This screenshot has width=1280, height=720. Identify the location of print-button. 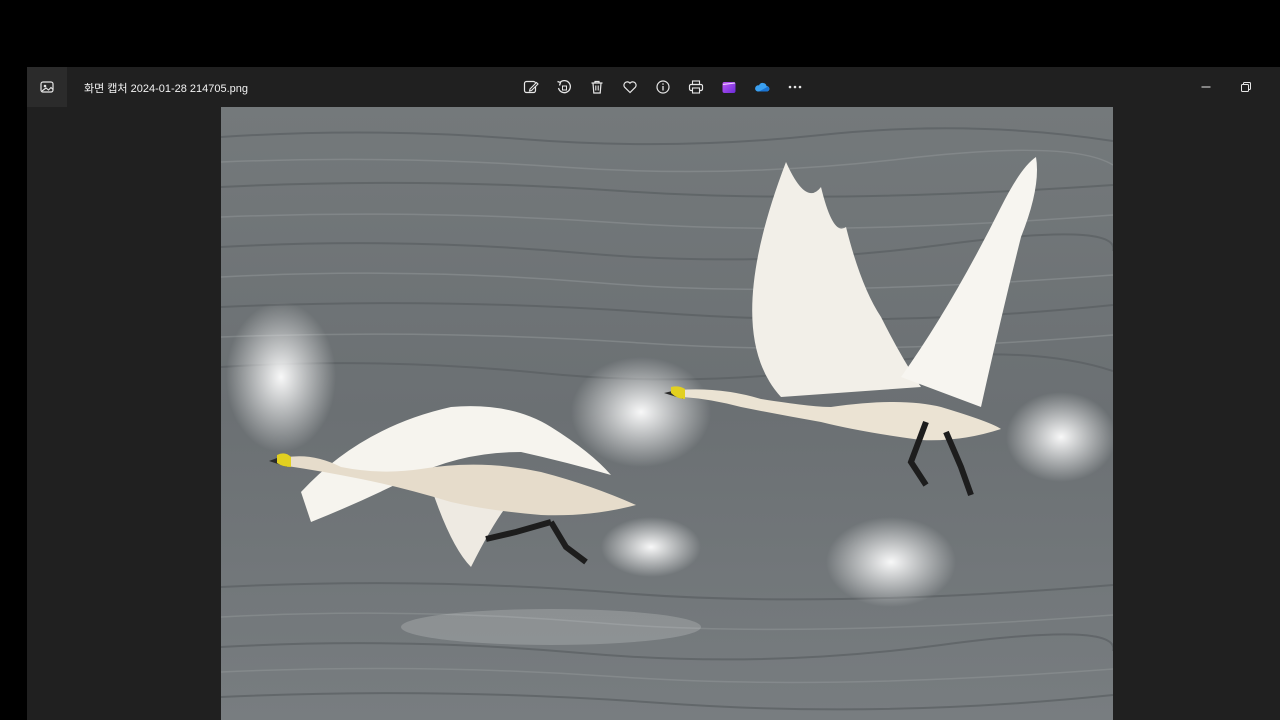
(696, 87).